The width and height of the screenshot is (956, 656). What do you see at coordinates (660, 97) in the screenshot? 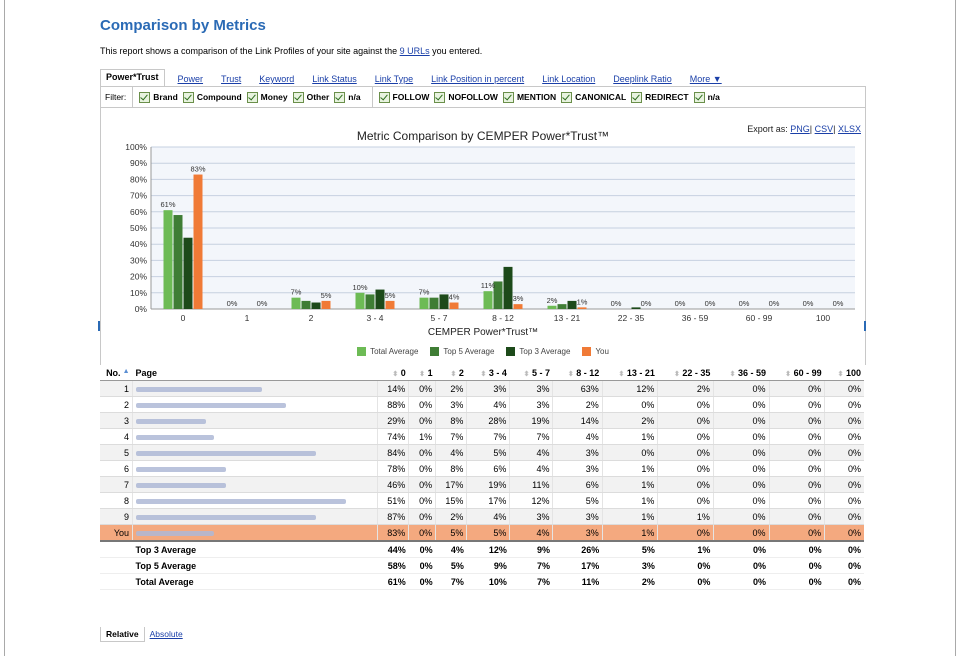
I see `filter-redirect: REDIRECT` at bounding box center [660, 97].